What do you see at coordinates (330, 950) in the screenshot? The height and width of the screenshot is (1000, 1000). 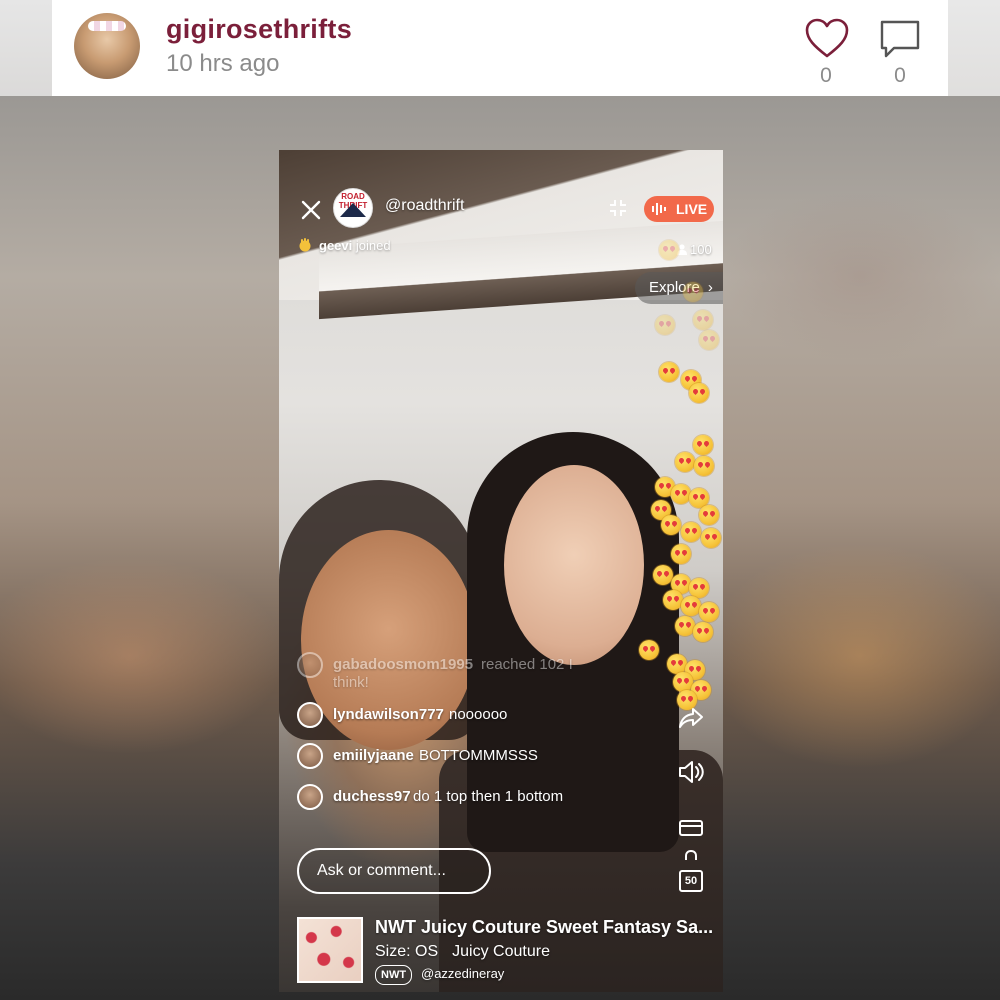 I see `product-thumbnail` at bounding box center [330, 950].